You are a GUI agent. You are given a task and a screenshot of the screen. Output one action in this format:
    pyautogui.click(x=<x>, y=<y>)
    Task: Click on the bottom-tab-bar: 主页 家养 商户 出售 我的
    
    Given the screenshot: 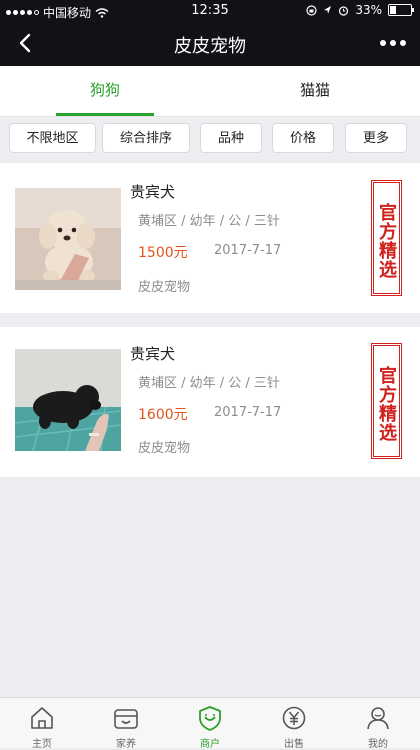 What is the action you would take?
    pyautogui.click(x=210, y=723)
    